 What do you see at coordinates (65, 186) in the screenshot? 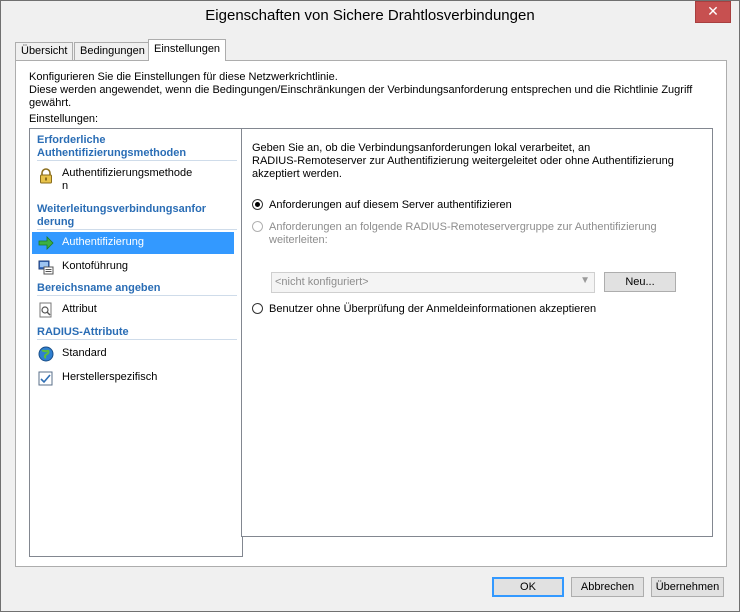
I see `tree-item-label-line: n` at bounding box center [65, 186].